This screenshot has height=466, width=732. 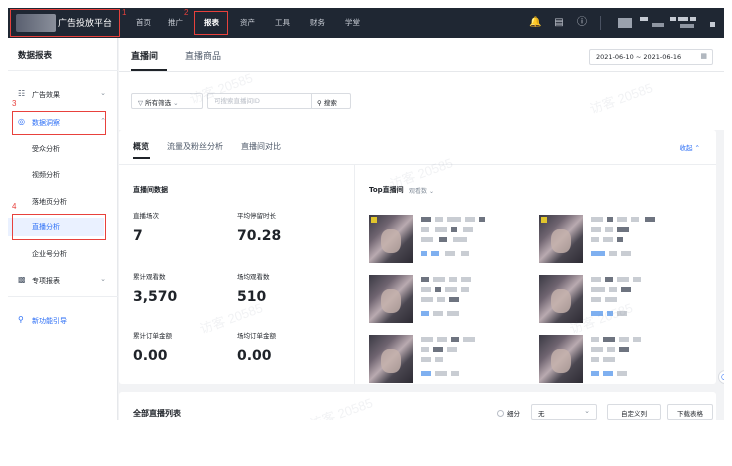 I want to click on detail-toggle: 细分, so click(x=508, y=413).